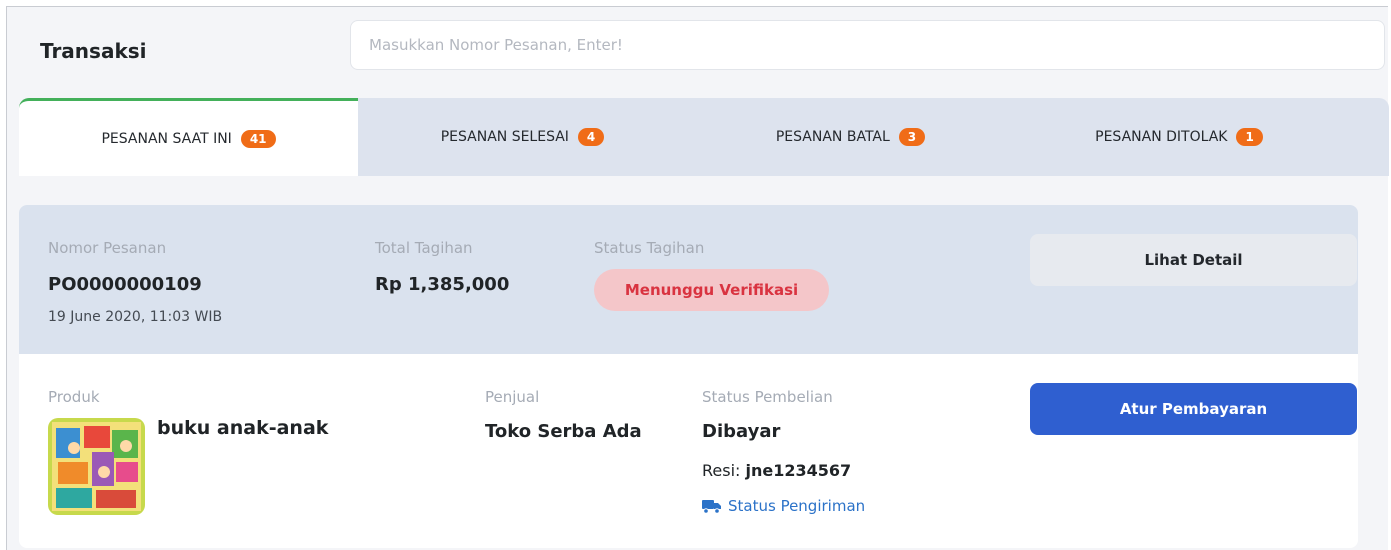 The width and height of the screenshot is (1391, 550). Describe the element at coordinates (1193, 260) in the screenshot. I see `view-detail-button: Lihat Detail` at that location.